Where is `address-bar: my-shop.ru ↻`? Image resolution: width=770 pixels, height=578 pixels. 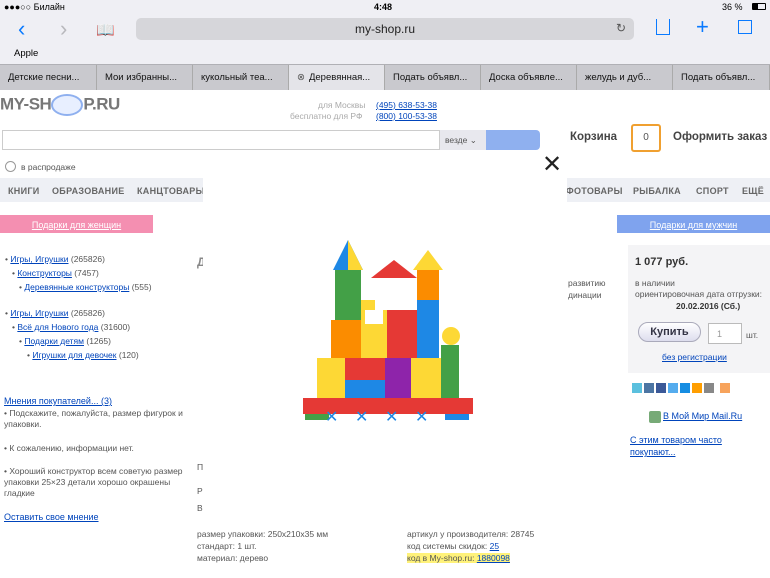 address-bar: my-shop.ru ↻ is located at coordinates (385, 29).